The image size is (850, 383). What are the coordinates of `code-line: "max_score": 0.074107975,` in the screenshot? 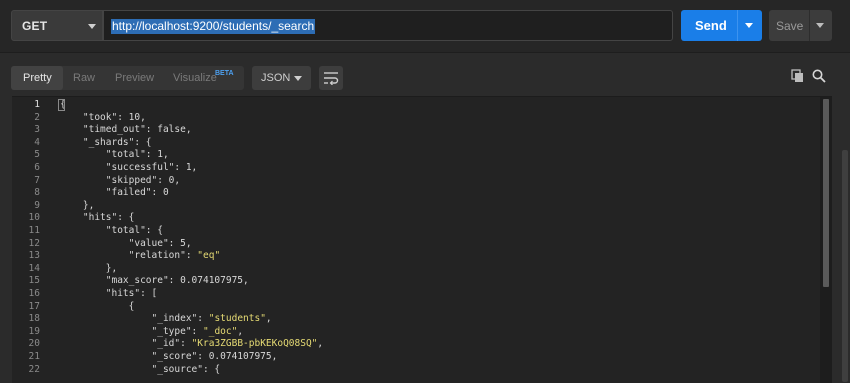 It's located at (154, 281).